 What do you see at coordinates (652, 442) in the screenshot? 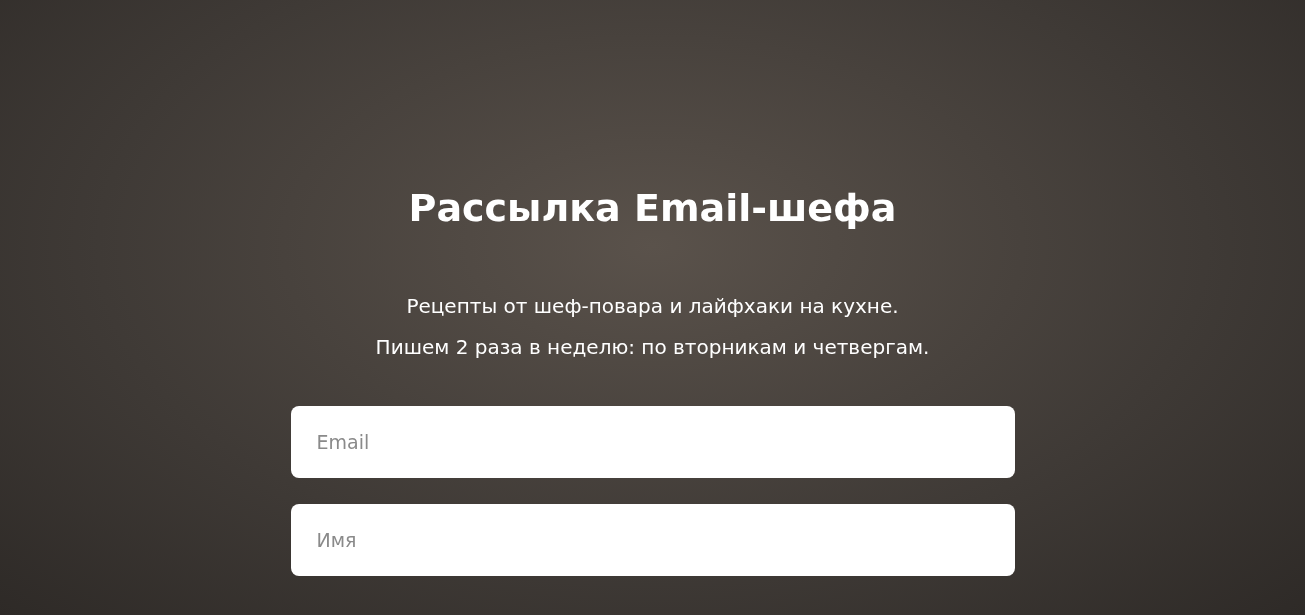
I see `input-field: Email` at bounding box center [652, 442].